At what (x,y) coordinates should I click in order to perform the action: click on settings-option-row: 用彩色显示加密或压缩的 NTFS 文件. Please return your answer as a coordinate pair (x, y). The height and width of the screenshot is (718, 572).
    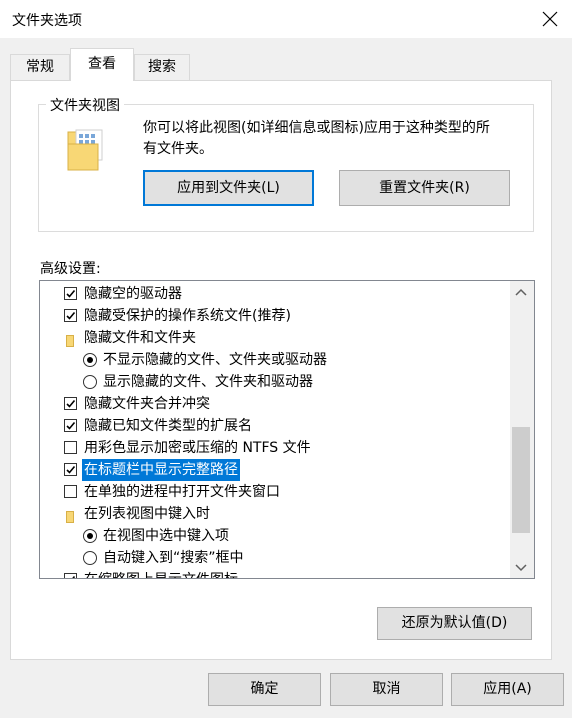
    Looking at the image, I should click on (275, 448).